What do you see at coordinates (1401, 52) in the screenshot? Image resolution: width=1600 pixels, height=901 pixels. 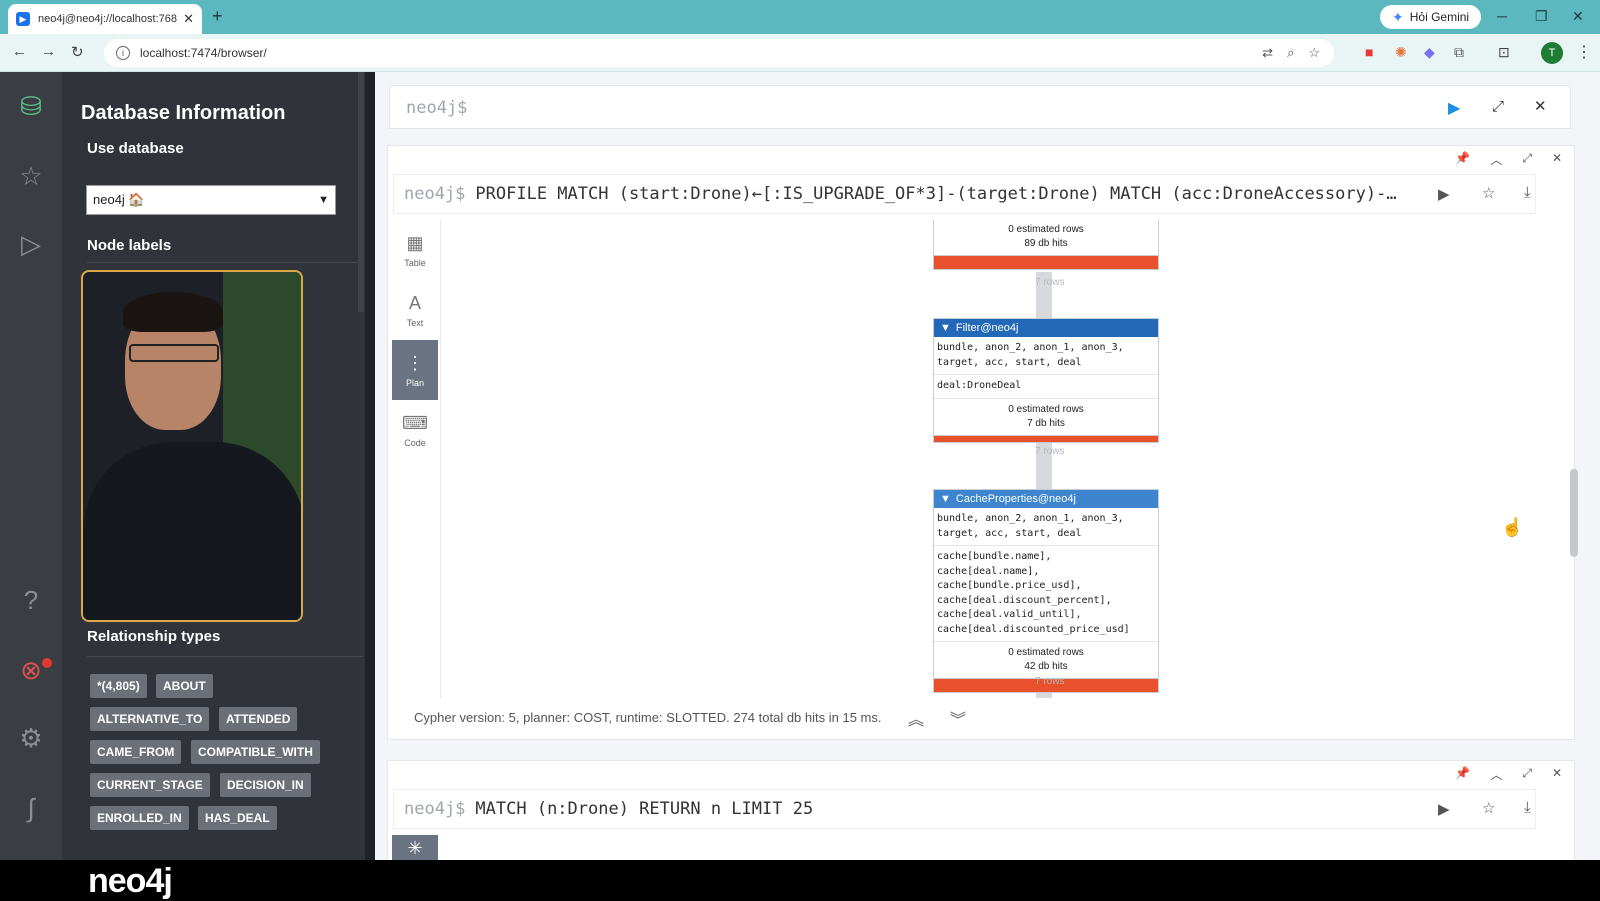 I see `extension-asterisk-icon: ✺` at bounding box center [1401, 52].